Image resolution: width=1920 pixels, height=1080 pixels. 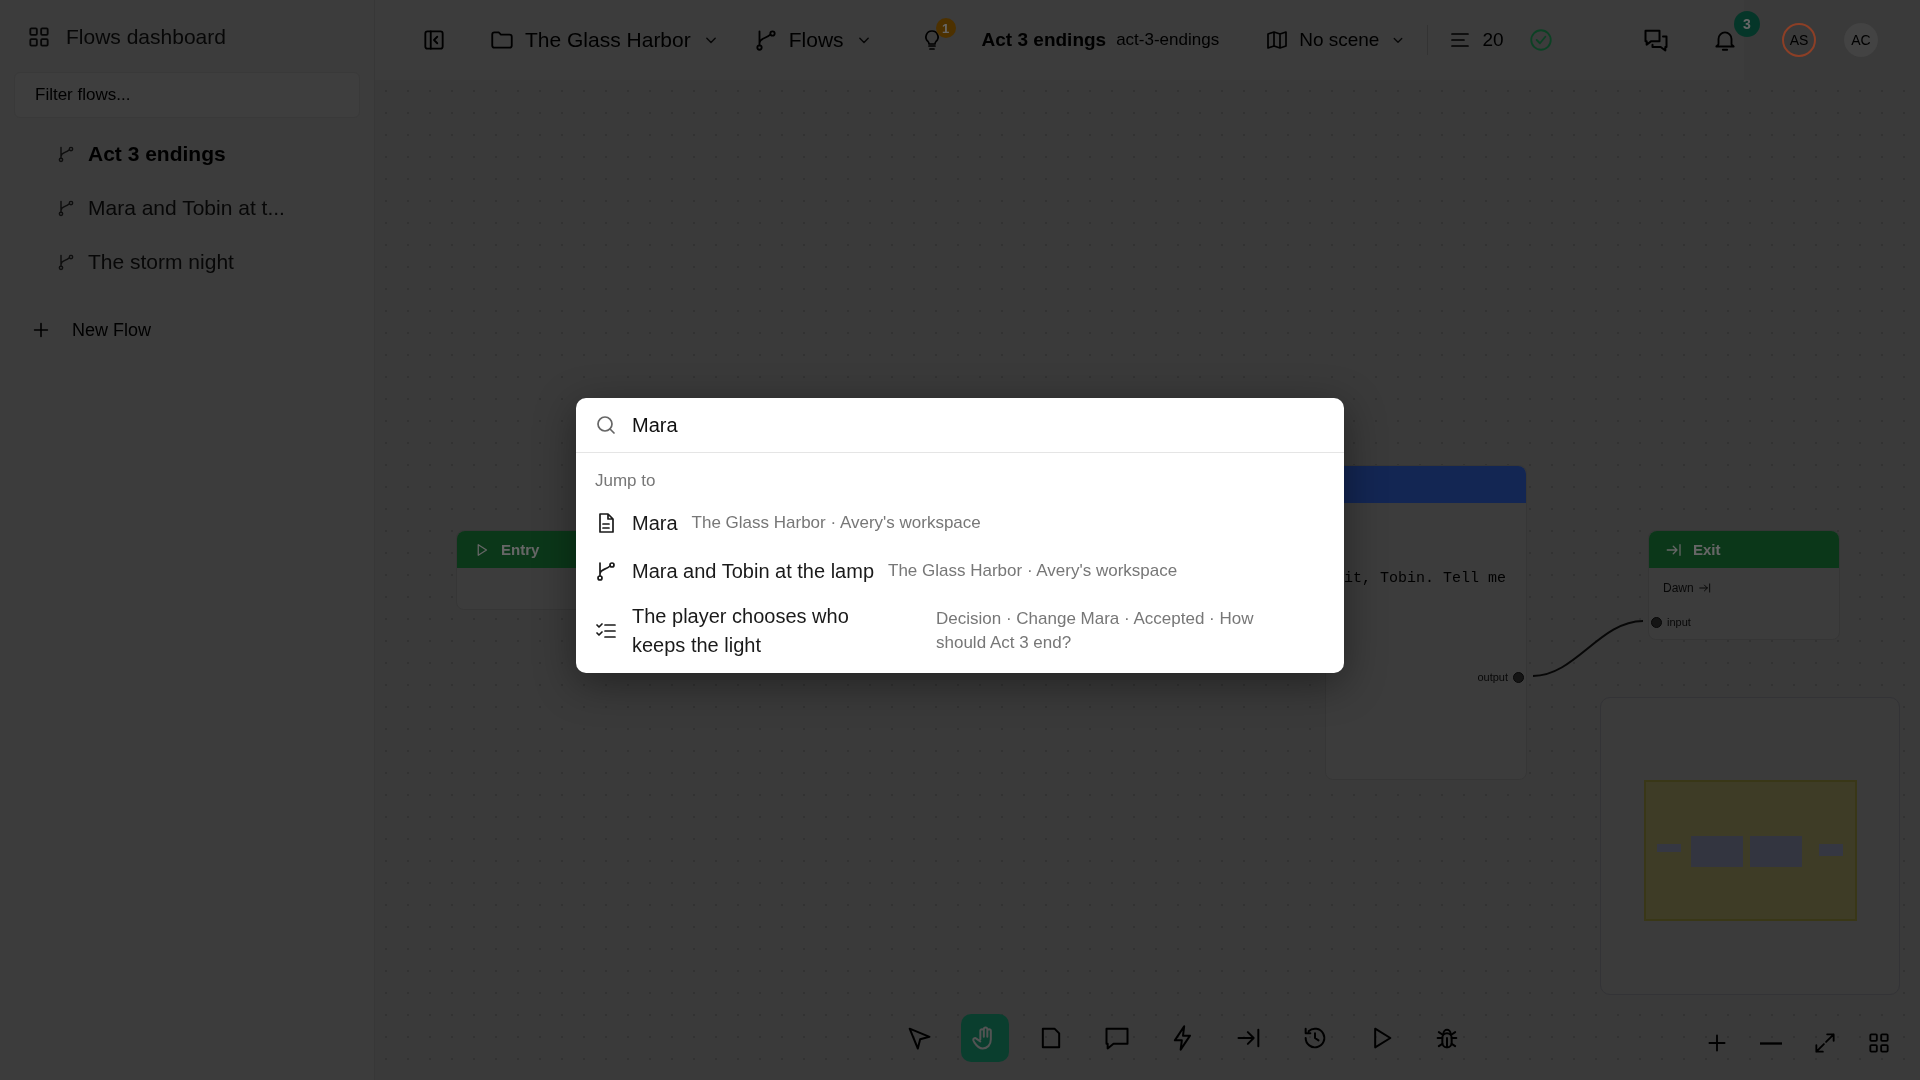 I want to click on flow-title: Act 3 endings, so click(x=1044, y=40).